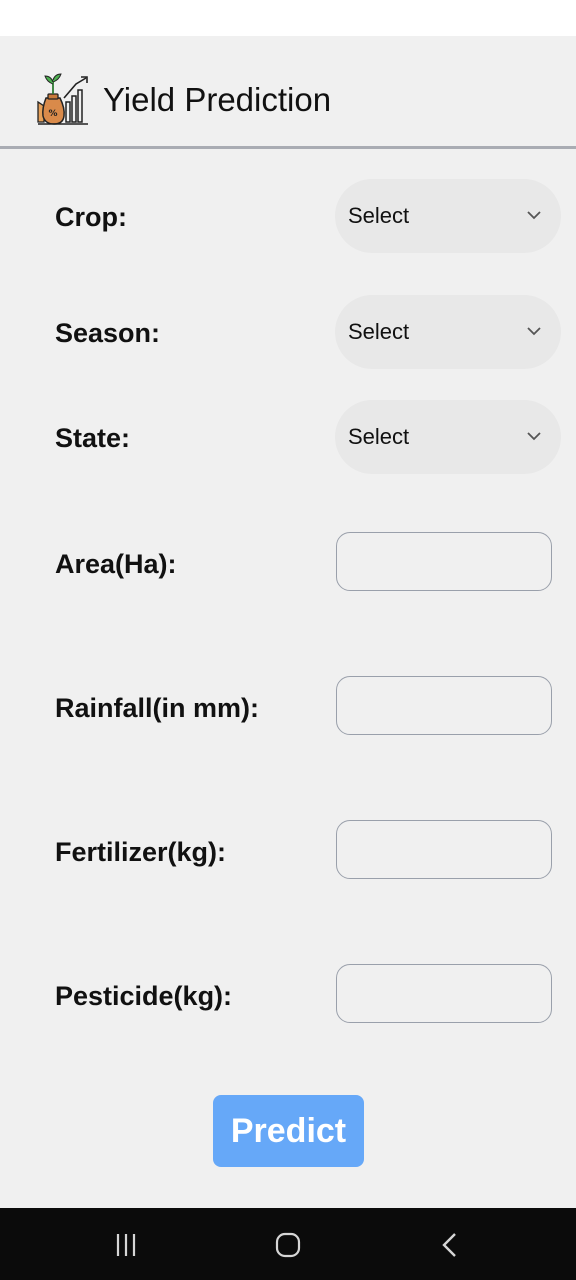  What do you see at coordinates (448, 216) in the screenshot?
I see `crop-select: Select` at bounding box center [448, 216].